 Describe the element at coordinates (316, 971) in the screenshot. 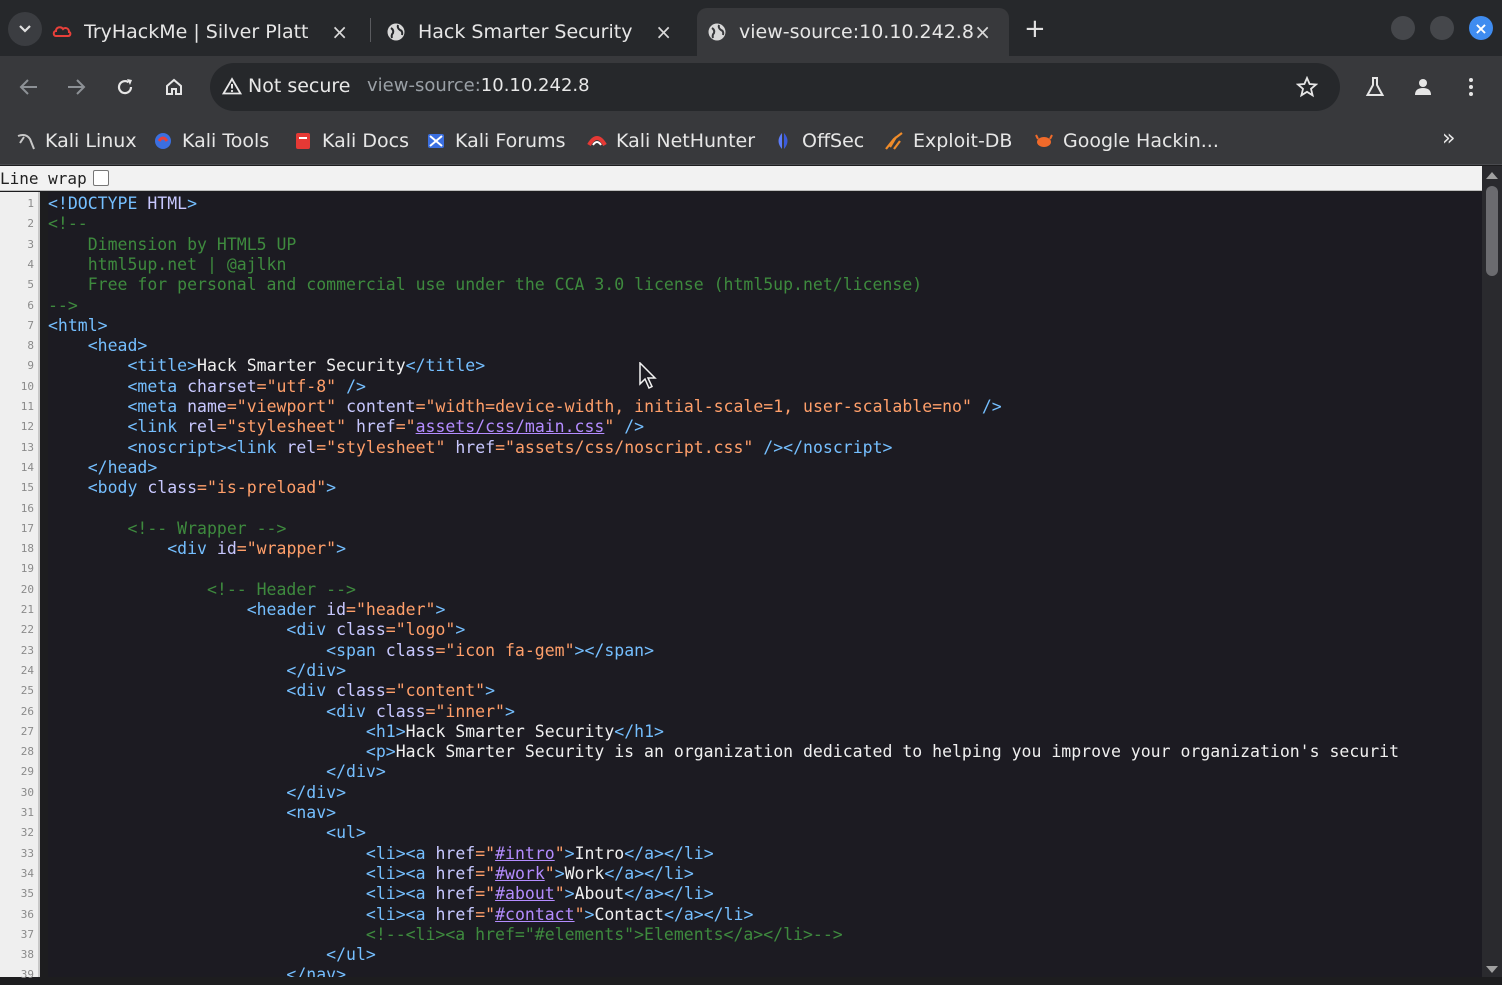

I see `source-line: </nav>` at that location.